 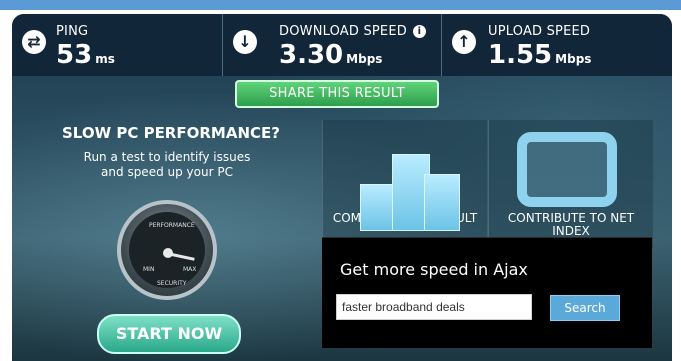 I want to click on upload-arrow-icon: ↑, so click(x=464, y=42).